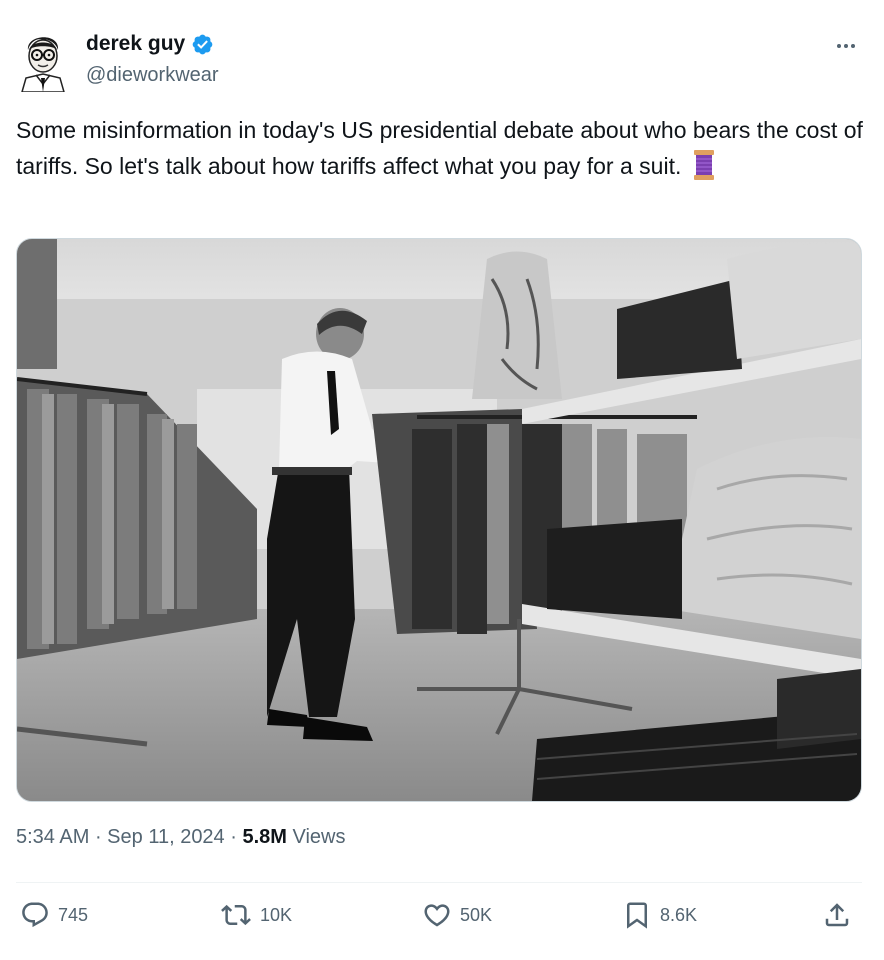  Describe the element at coordinates (264, 837) in the screenshot. I see `views-count: 5.8M` at that location.